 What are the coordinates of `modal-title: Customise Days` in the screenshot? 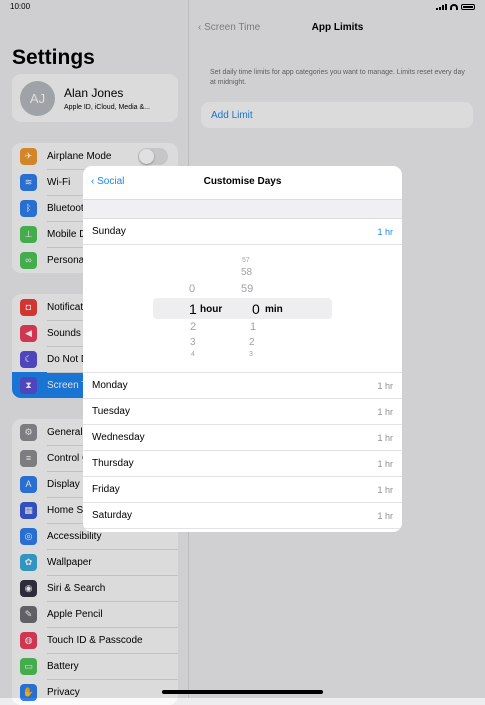 It's located at (242, 181).